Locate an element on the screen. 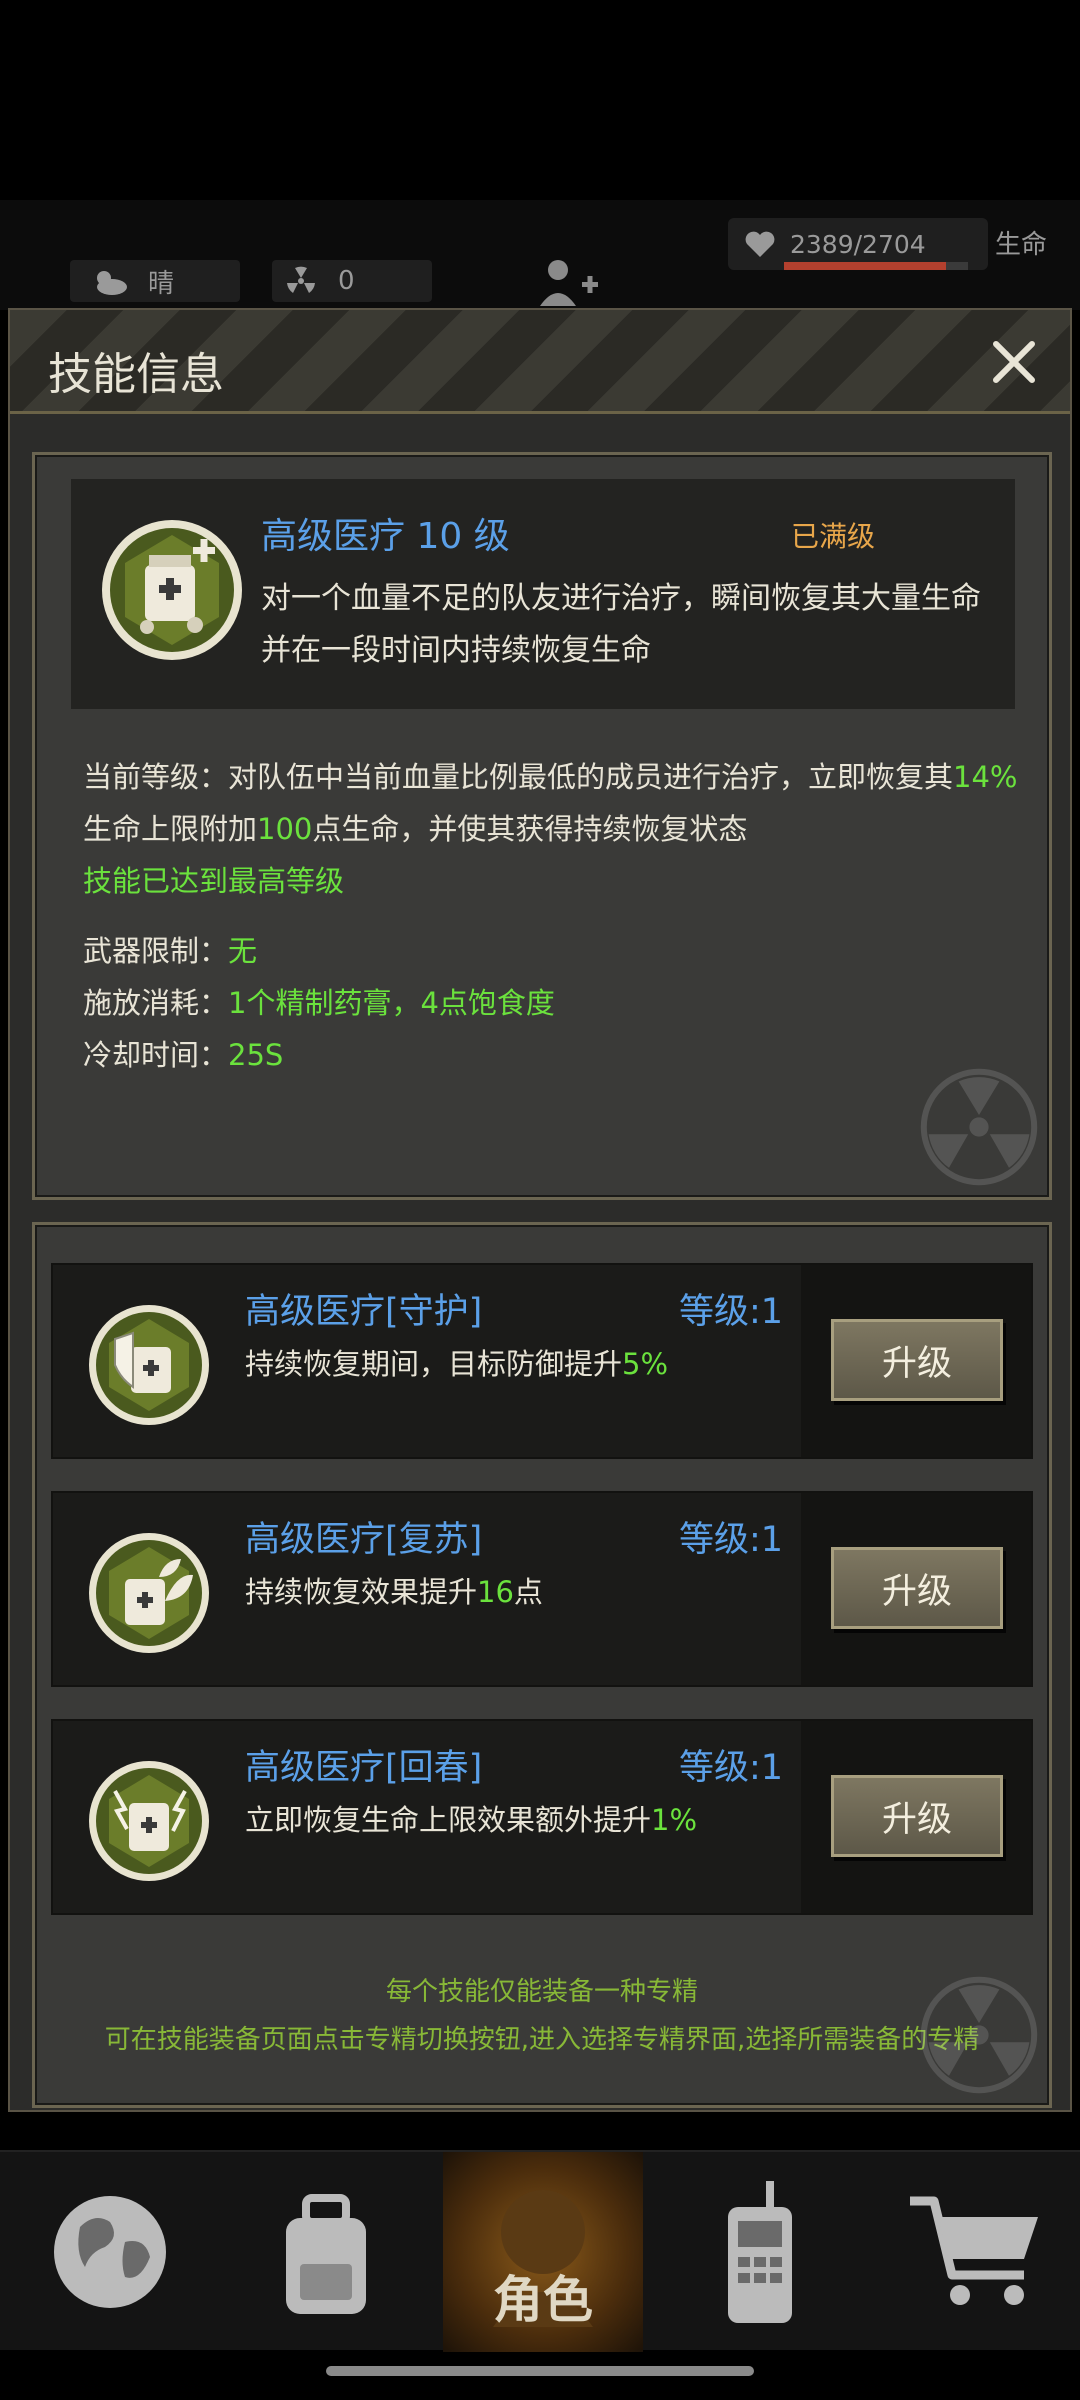  globe-icon is located at coordinates (110, 2252).